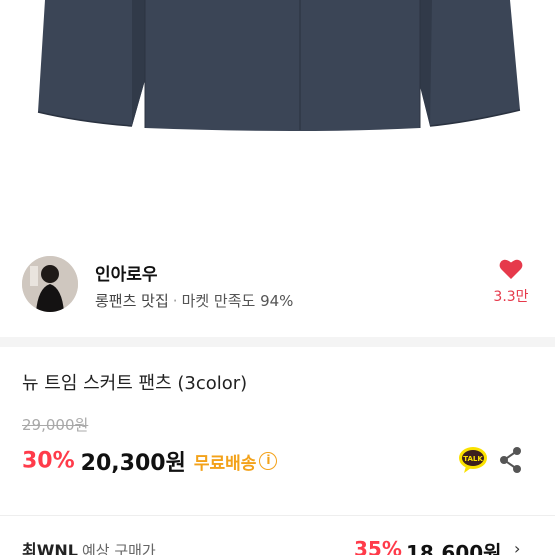  I want to click on price-row: 30% 20,300원 무료배송 i, so click(150, 461).